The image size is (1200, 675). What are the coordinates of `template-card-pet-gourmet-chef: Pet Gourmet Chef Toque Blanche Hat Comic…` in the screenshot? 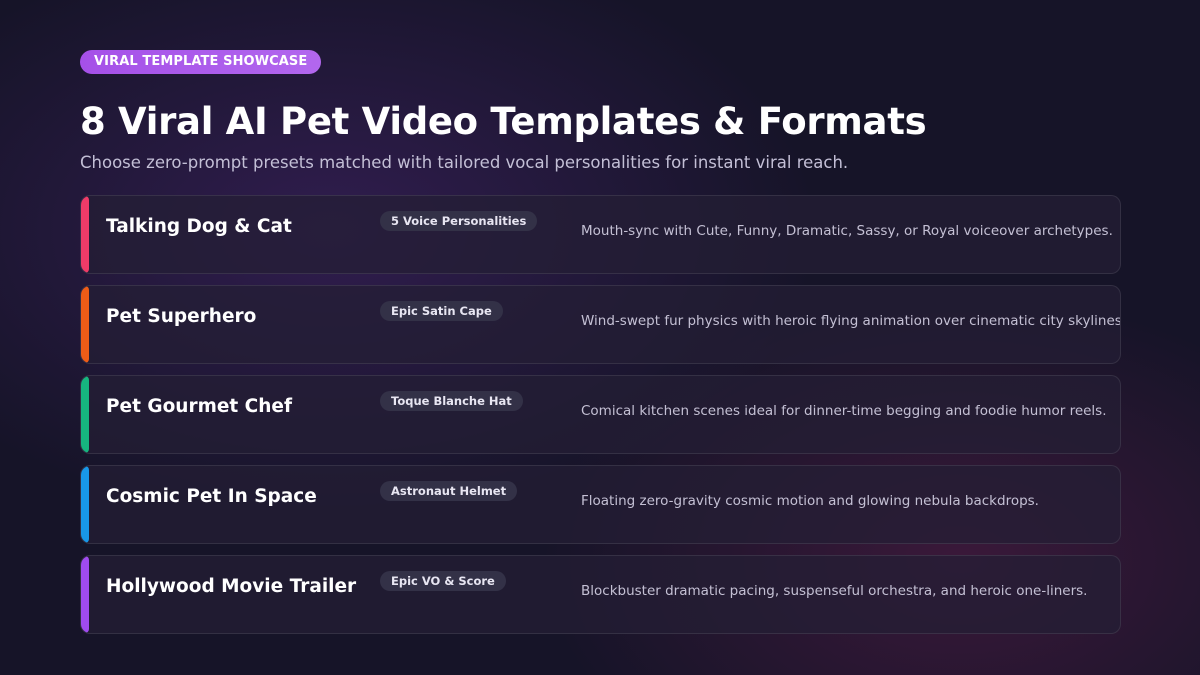 It's located at (600, 414).